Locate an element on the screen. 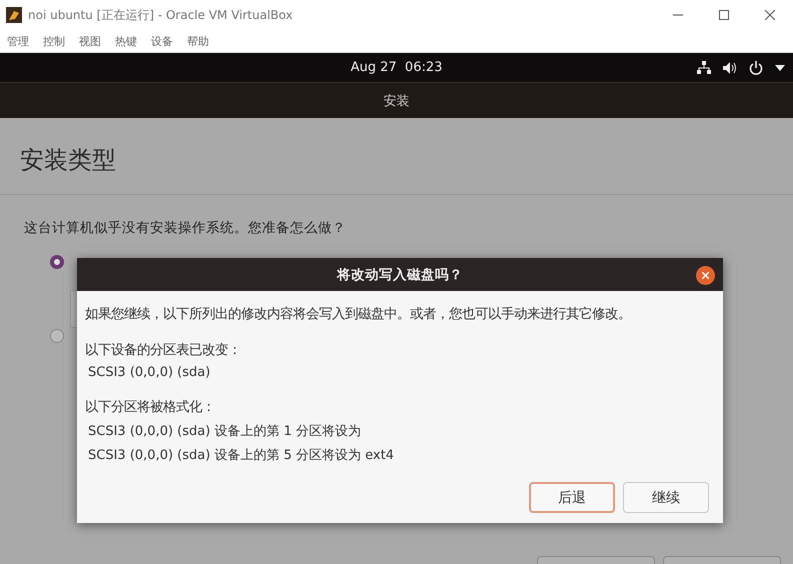 The image size is (793, 564). close-button is located at coordinates (705, 275).